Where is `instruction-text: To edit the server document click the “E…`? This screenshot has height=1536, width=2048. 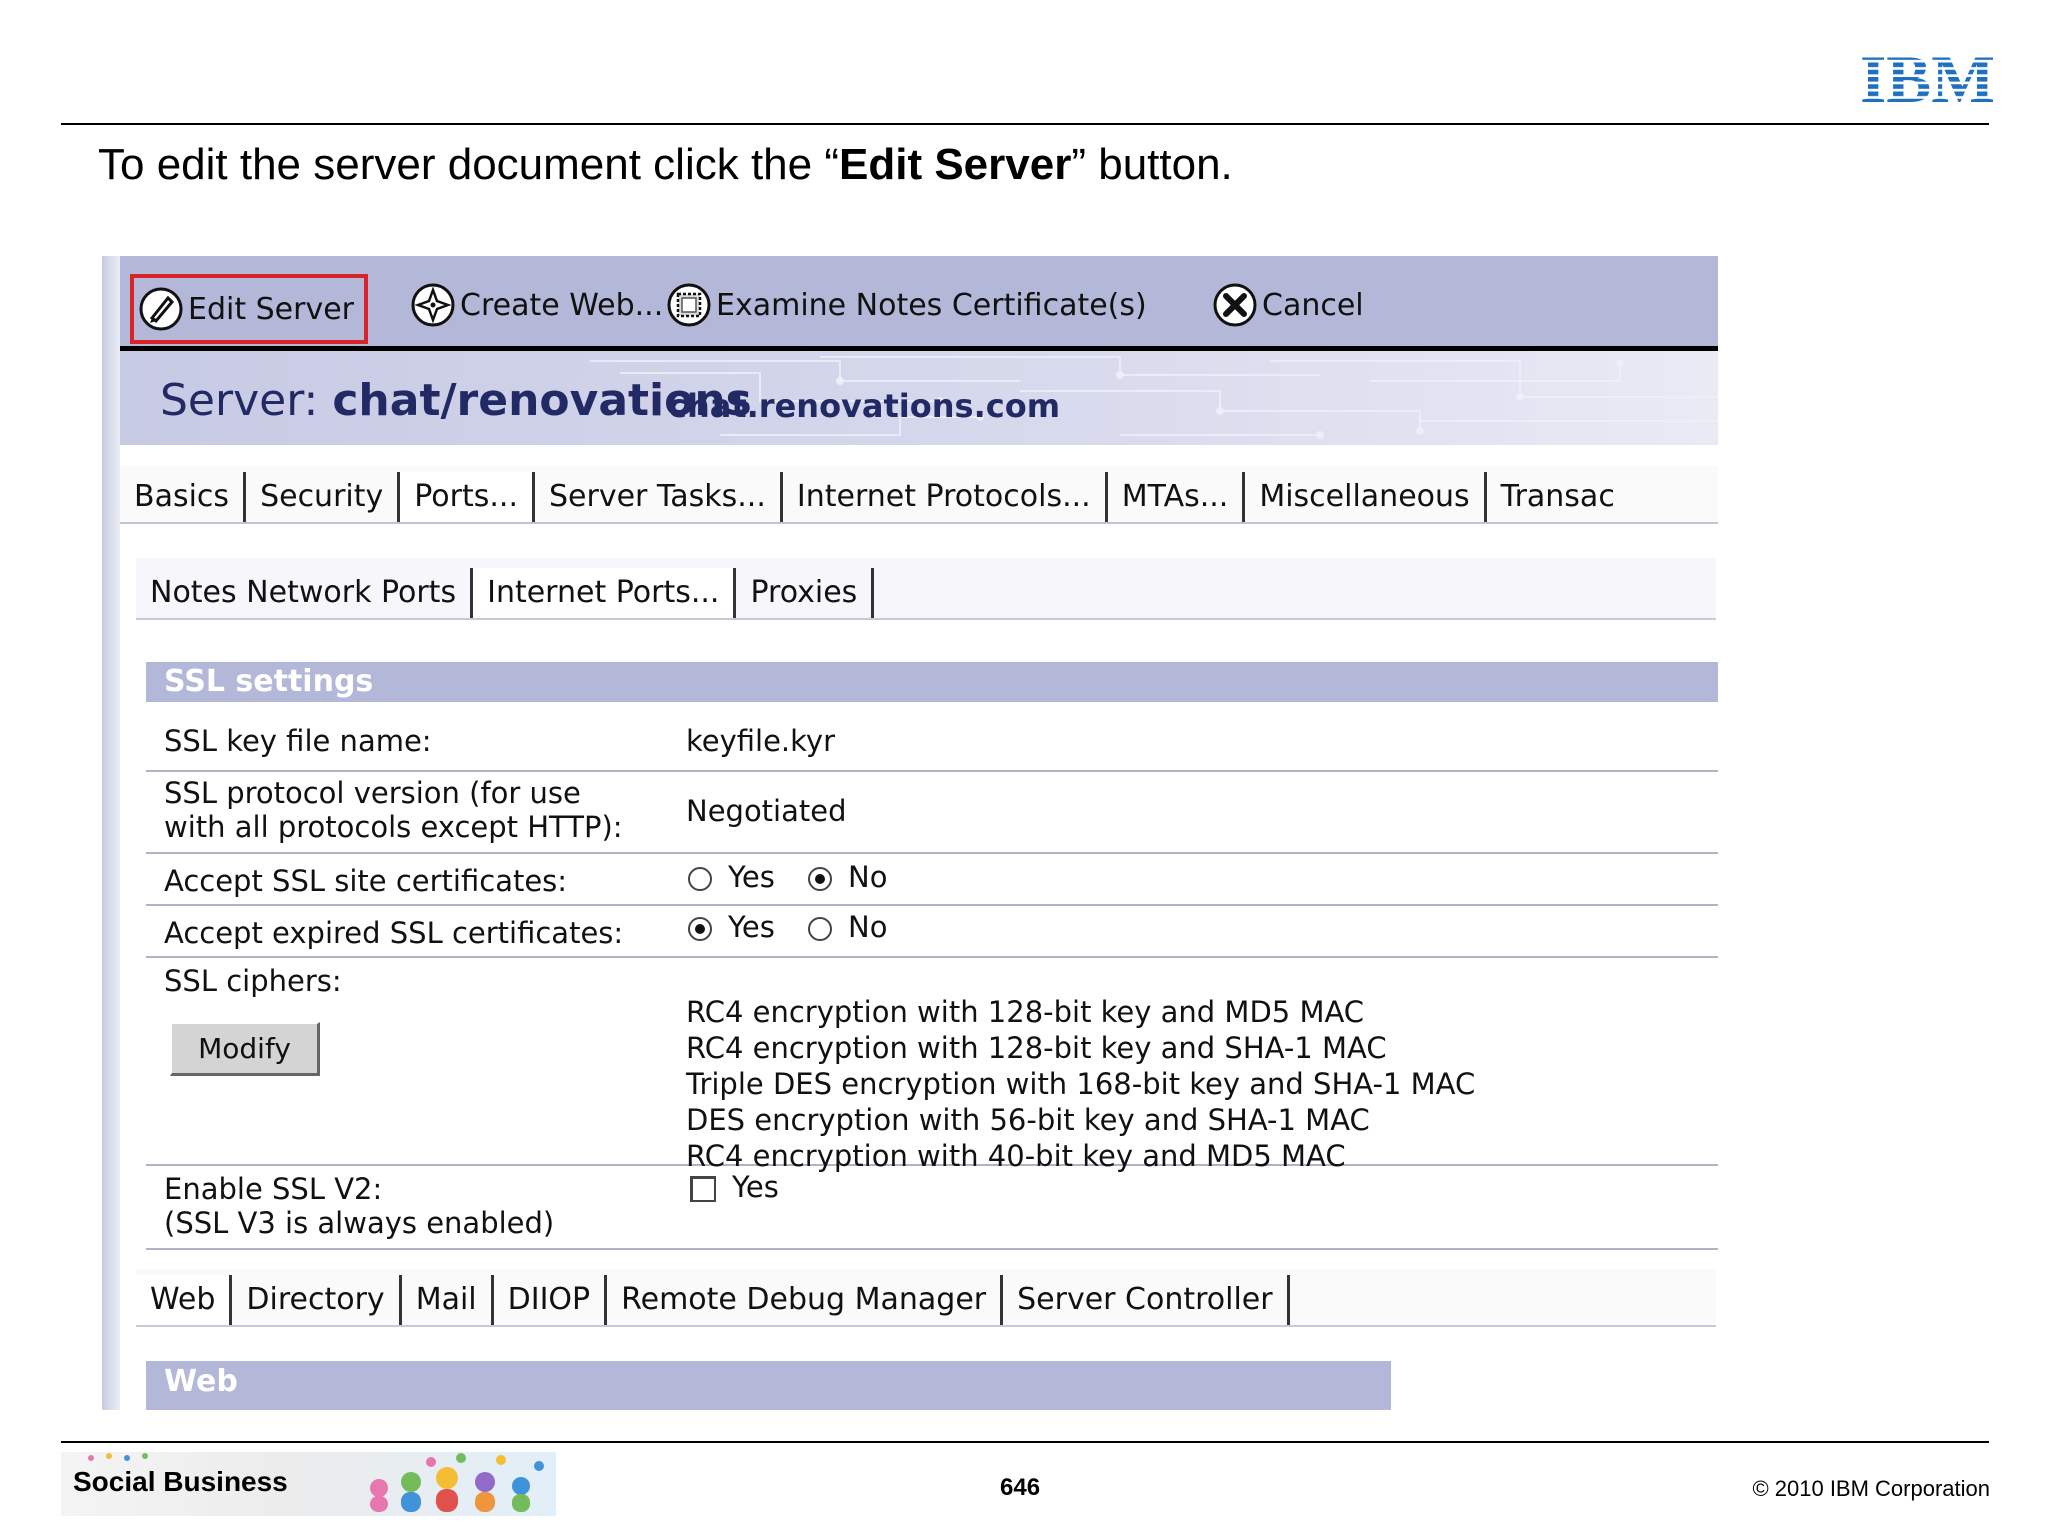
instruction-text: To edit the server document click the “E… is located at coordinates (665, 164).